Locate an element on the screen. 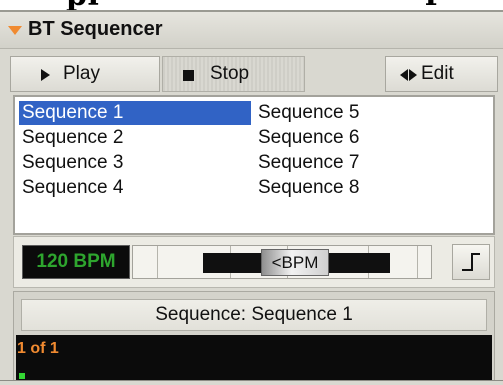  play-button: Play is located at coordinates (85, 74).